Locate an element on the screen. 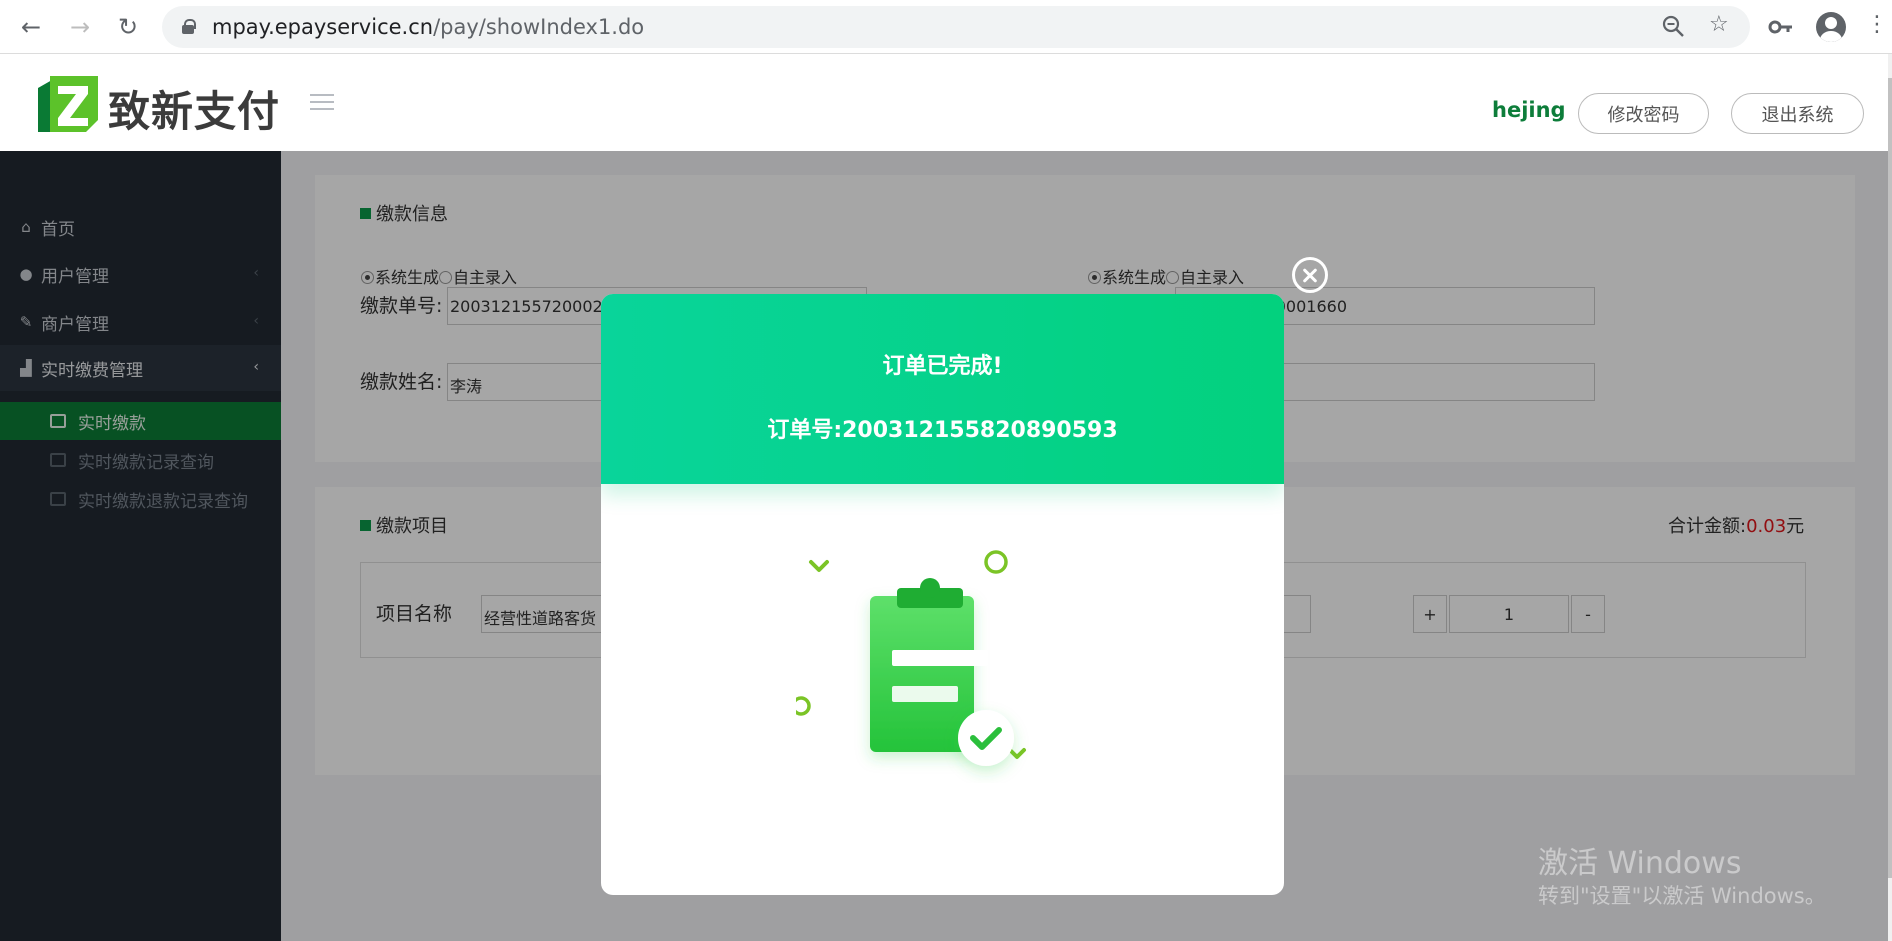 This screenshot has height=941, width=1892. menu-dots-icon: ⋮ is located at coordinates (1877, 24).